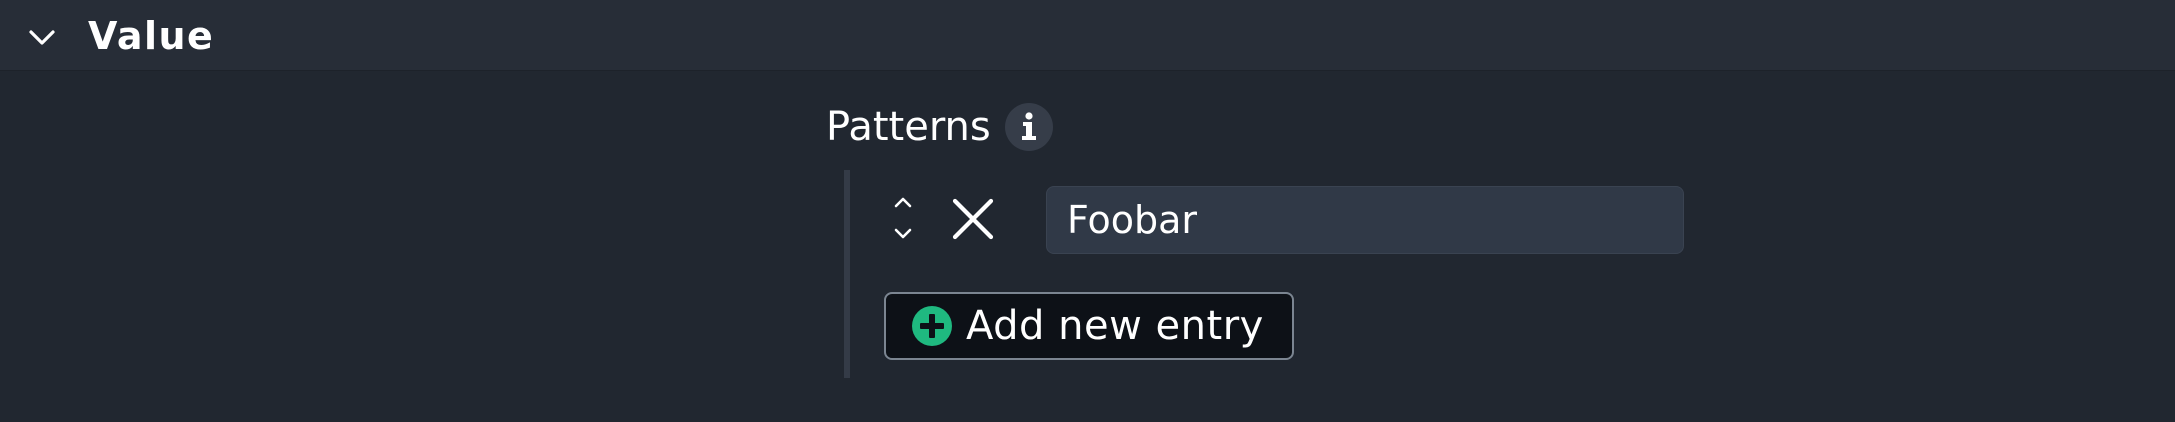 Image resolution: width=2175 pixels, height=422 pixels. I want to click on add-new-entry-button: Add new entry, so click(1089, 326).